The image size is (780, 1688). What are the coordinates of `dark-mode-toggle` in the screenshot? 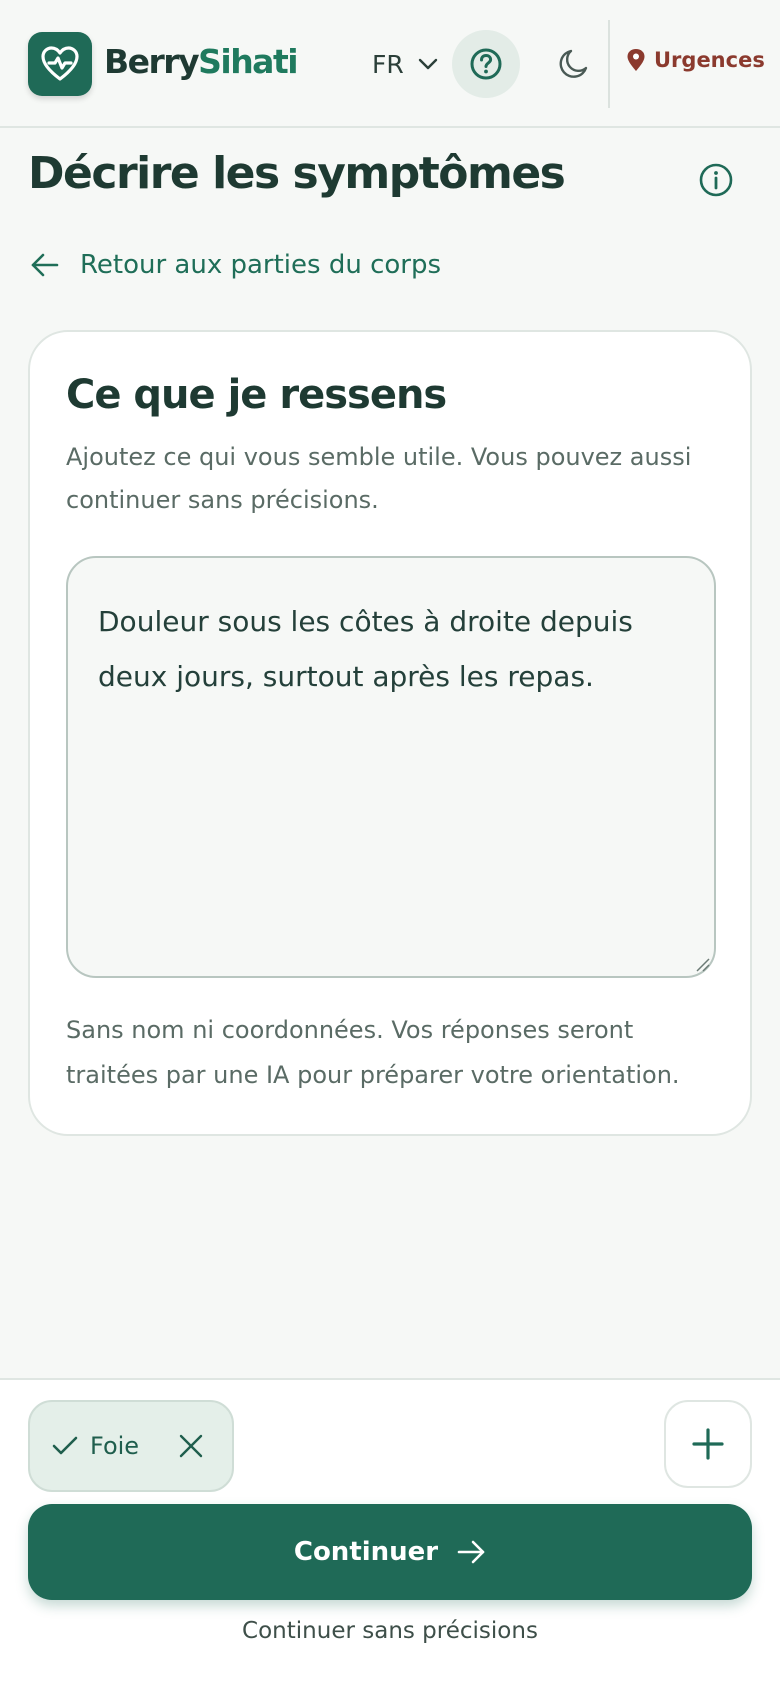 It's located at (574, 64).